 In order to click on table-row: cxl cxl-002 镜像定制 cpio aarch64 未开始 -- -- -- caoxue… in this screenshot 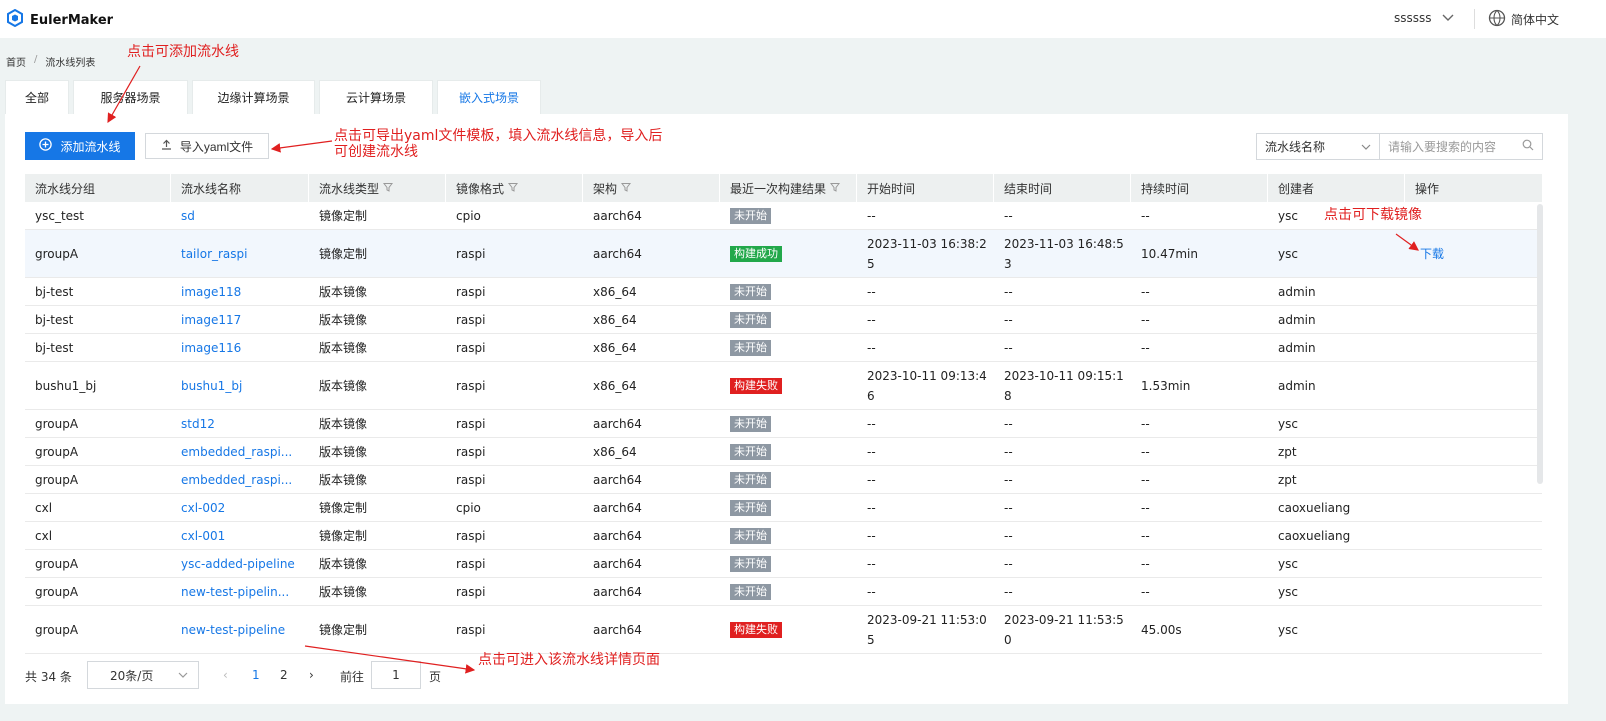, I will do `click(783, 508)`.